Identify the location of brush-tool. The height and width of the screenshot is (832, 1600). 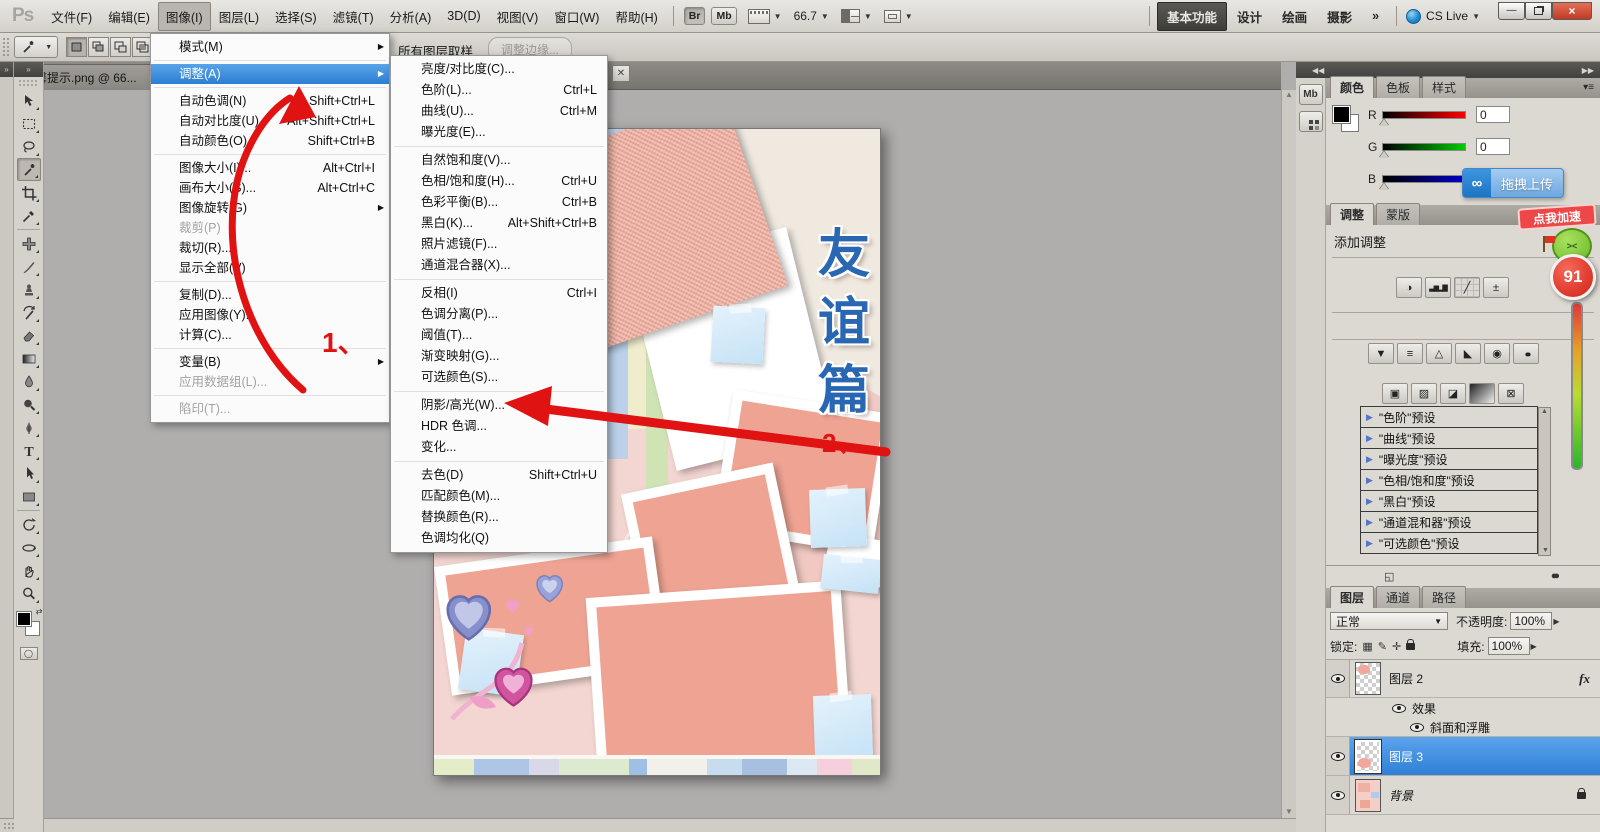
(29, 266).